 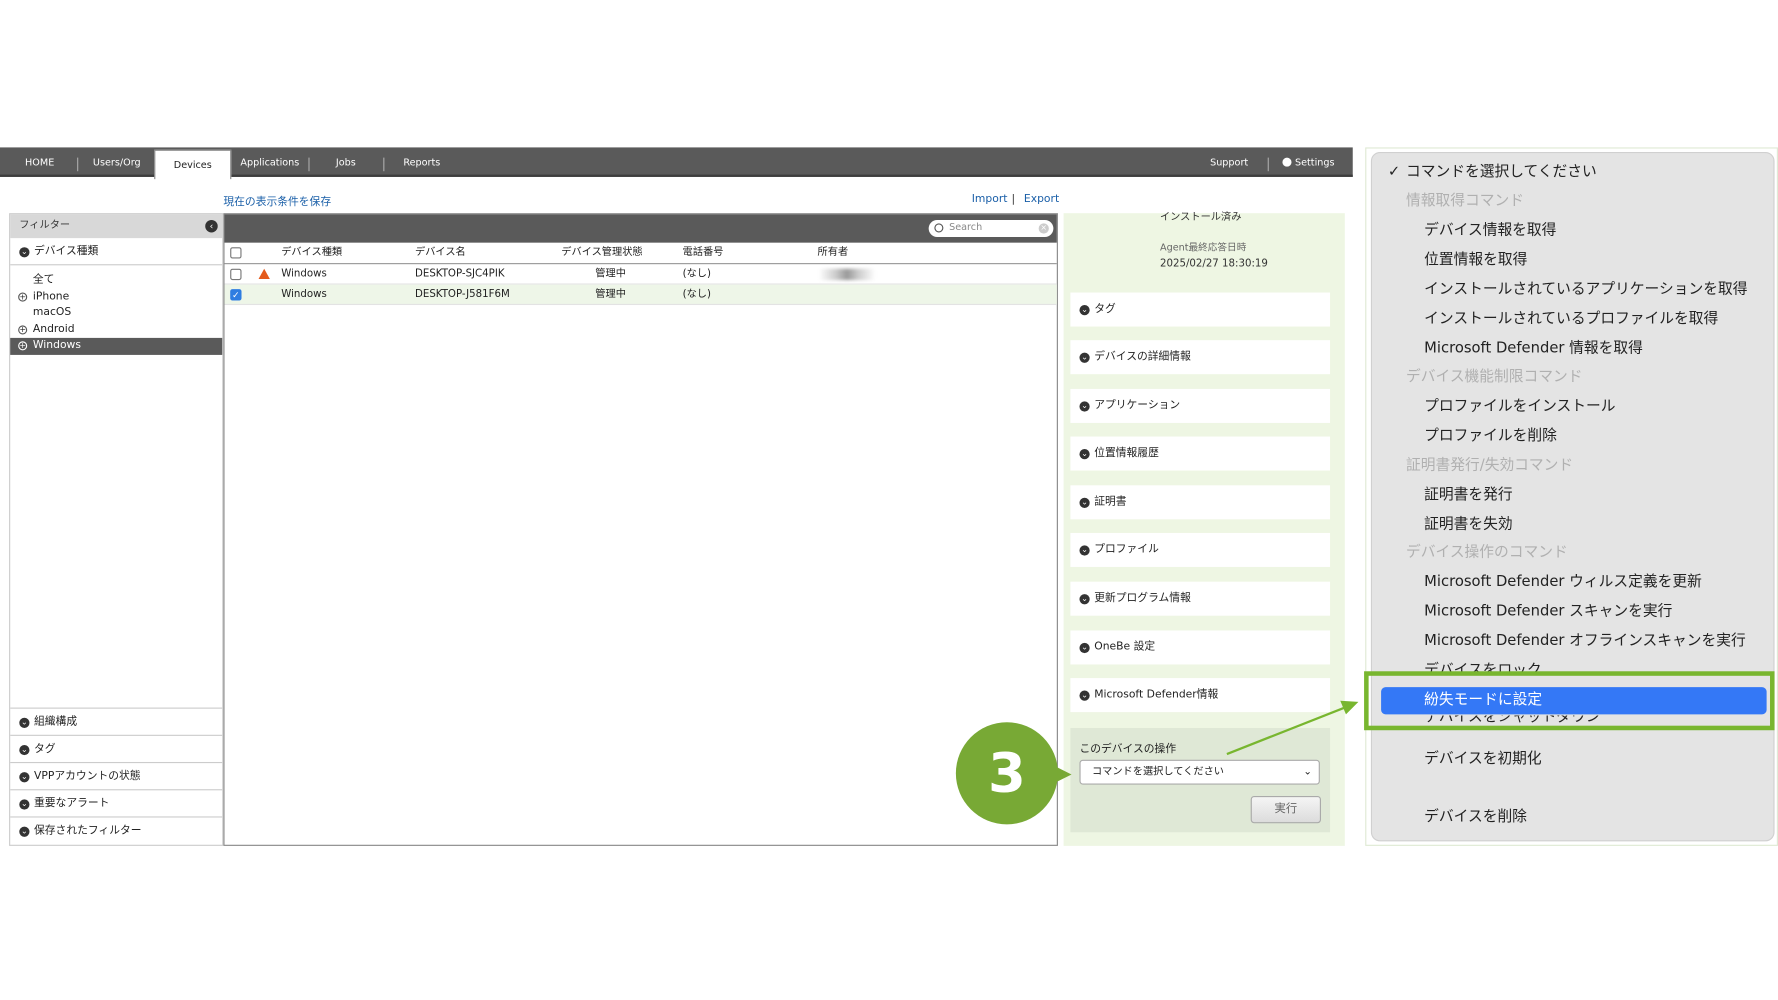 What do you see at coordinates (116, 346) in the screenshot?
I see `device-type-windows: + Windows` at bounding box center [116, 346].